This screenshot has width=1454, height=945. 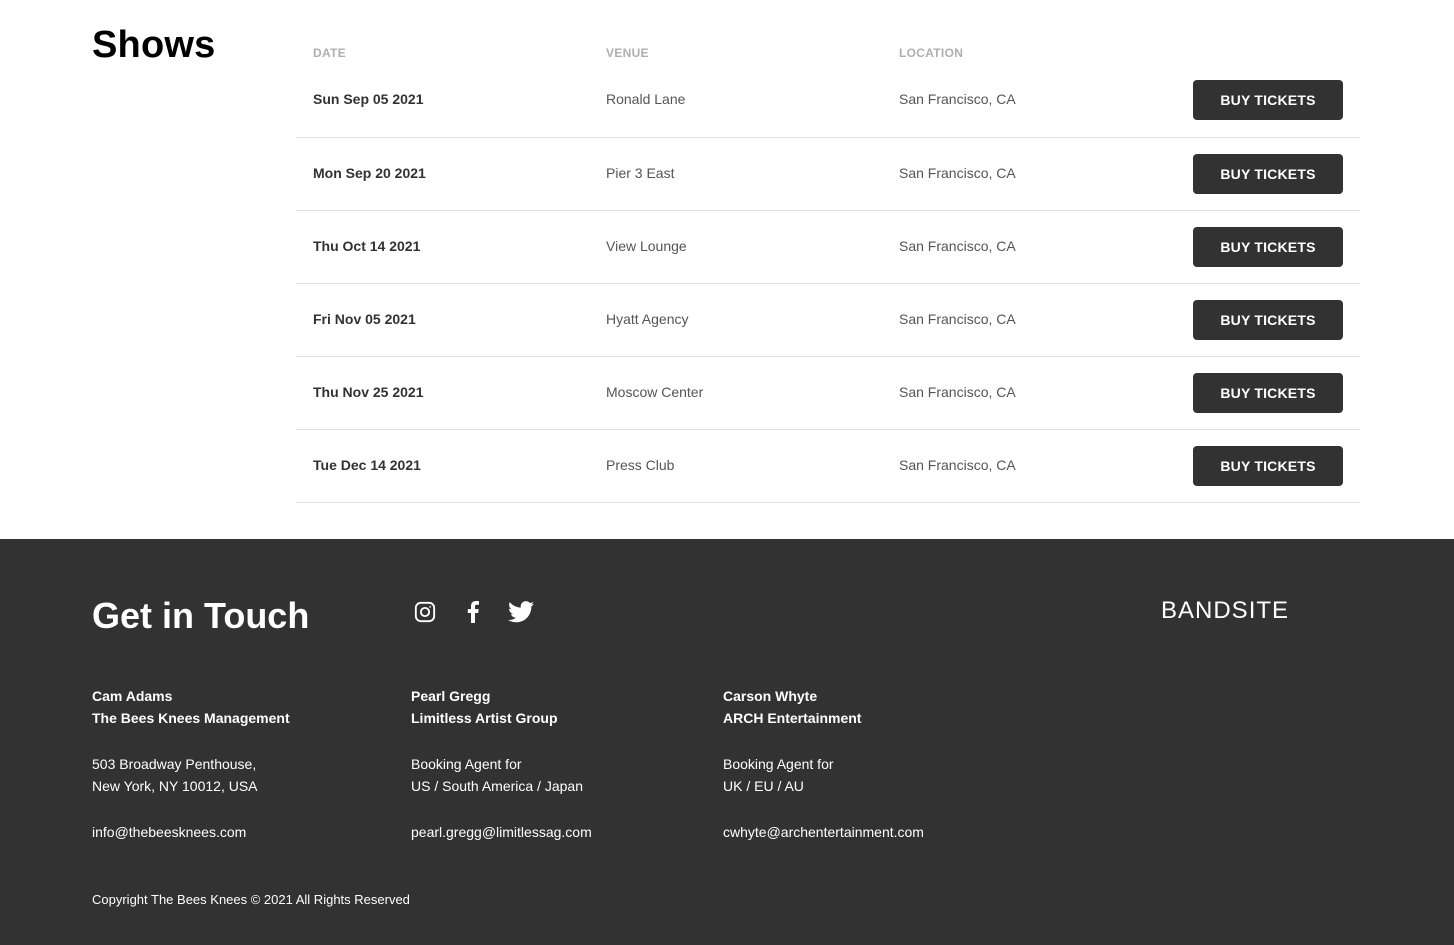 I want to click on header-date: DATE, so click(x=329, y=53).